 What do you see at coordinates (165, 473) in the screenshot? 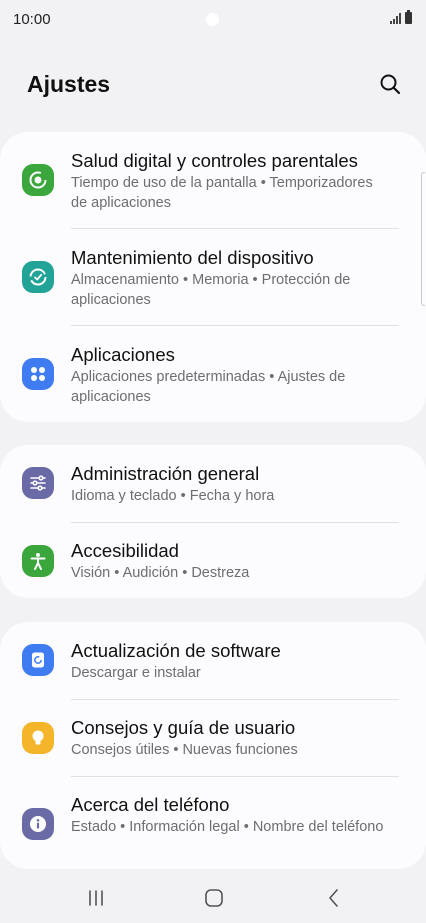
I see `item-title: Administración general` at bounding box center [165, 473].